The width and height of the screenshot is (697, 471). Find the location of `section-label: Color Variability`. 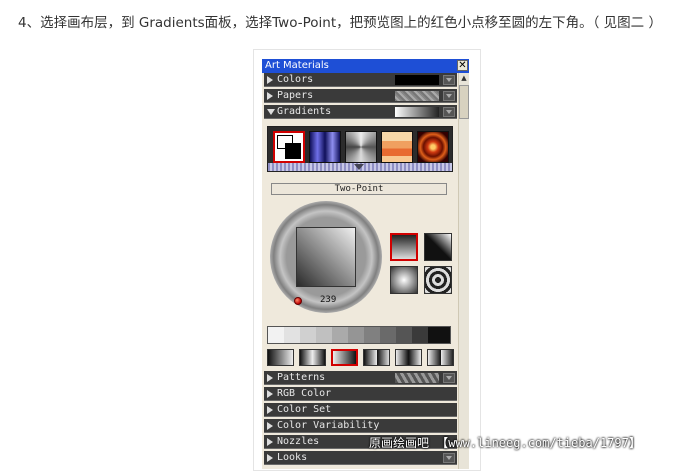

section-label: Color Variability is located at coordinates (328, 425).